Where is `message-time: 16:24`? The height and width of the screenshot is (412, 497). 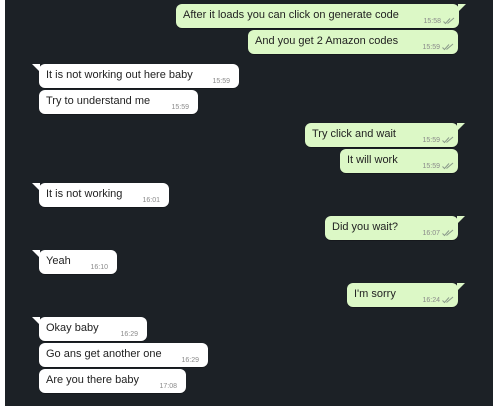
message-time: 16:24 is located at coordinates (431, 300).